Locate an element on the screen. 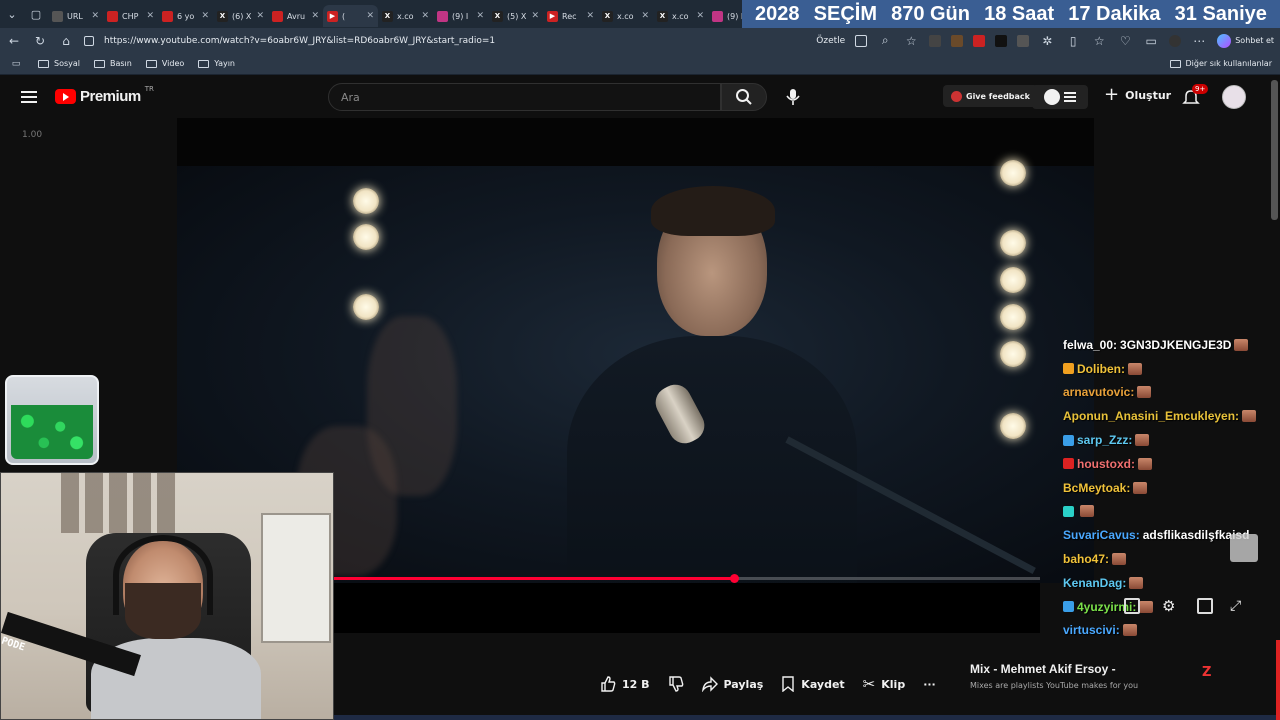 The width and height of the screenshot is (1280, 720). sidebar-icon: ▯ is located at coordinates (1073, 41).